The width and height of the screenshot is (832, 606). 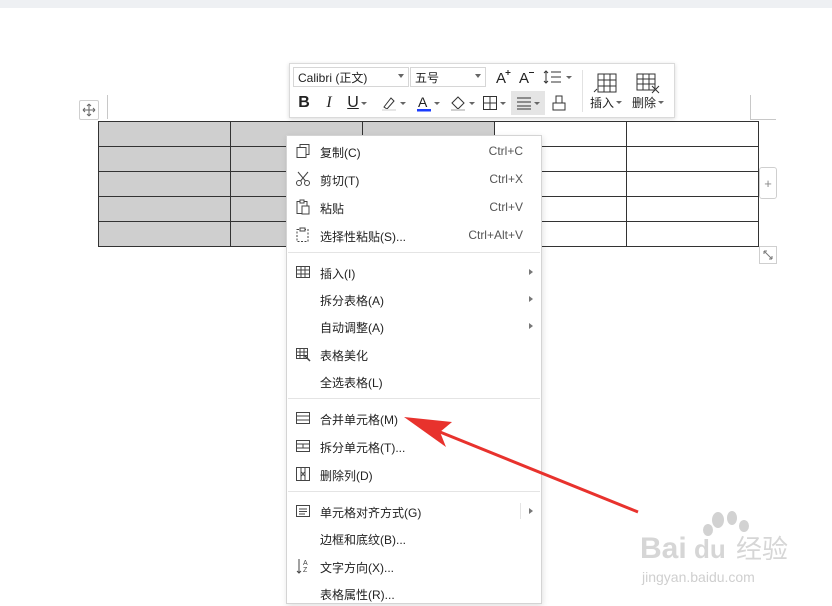 I want to click on menu-item-label: 拆分表格(A), so click(x=352, y=301).